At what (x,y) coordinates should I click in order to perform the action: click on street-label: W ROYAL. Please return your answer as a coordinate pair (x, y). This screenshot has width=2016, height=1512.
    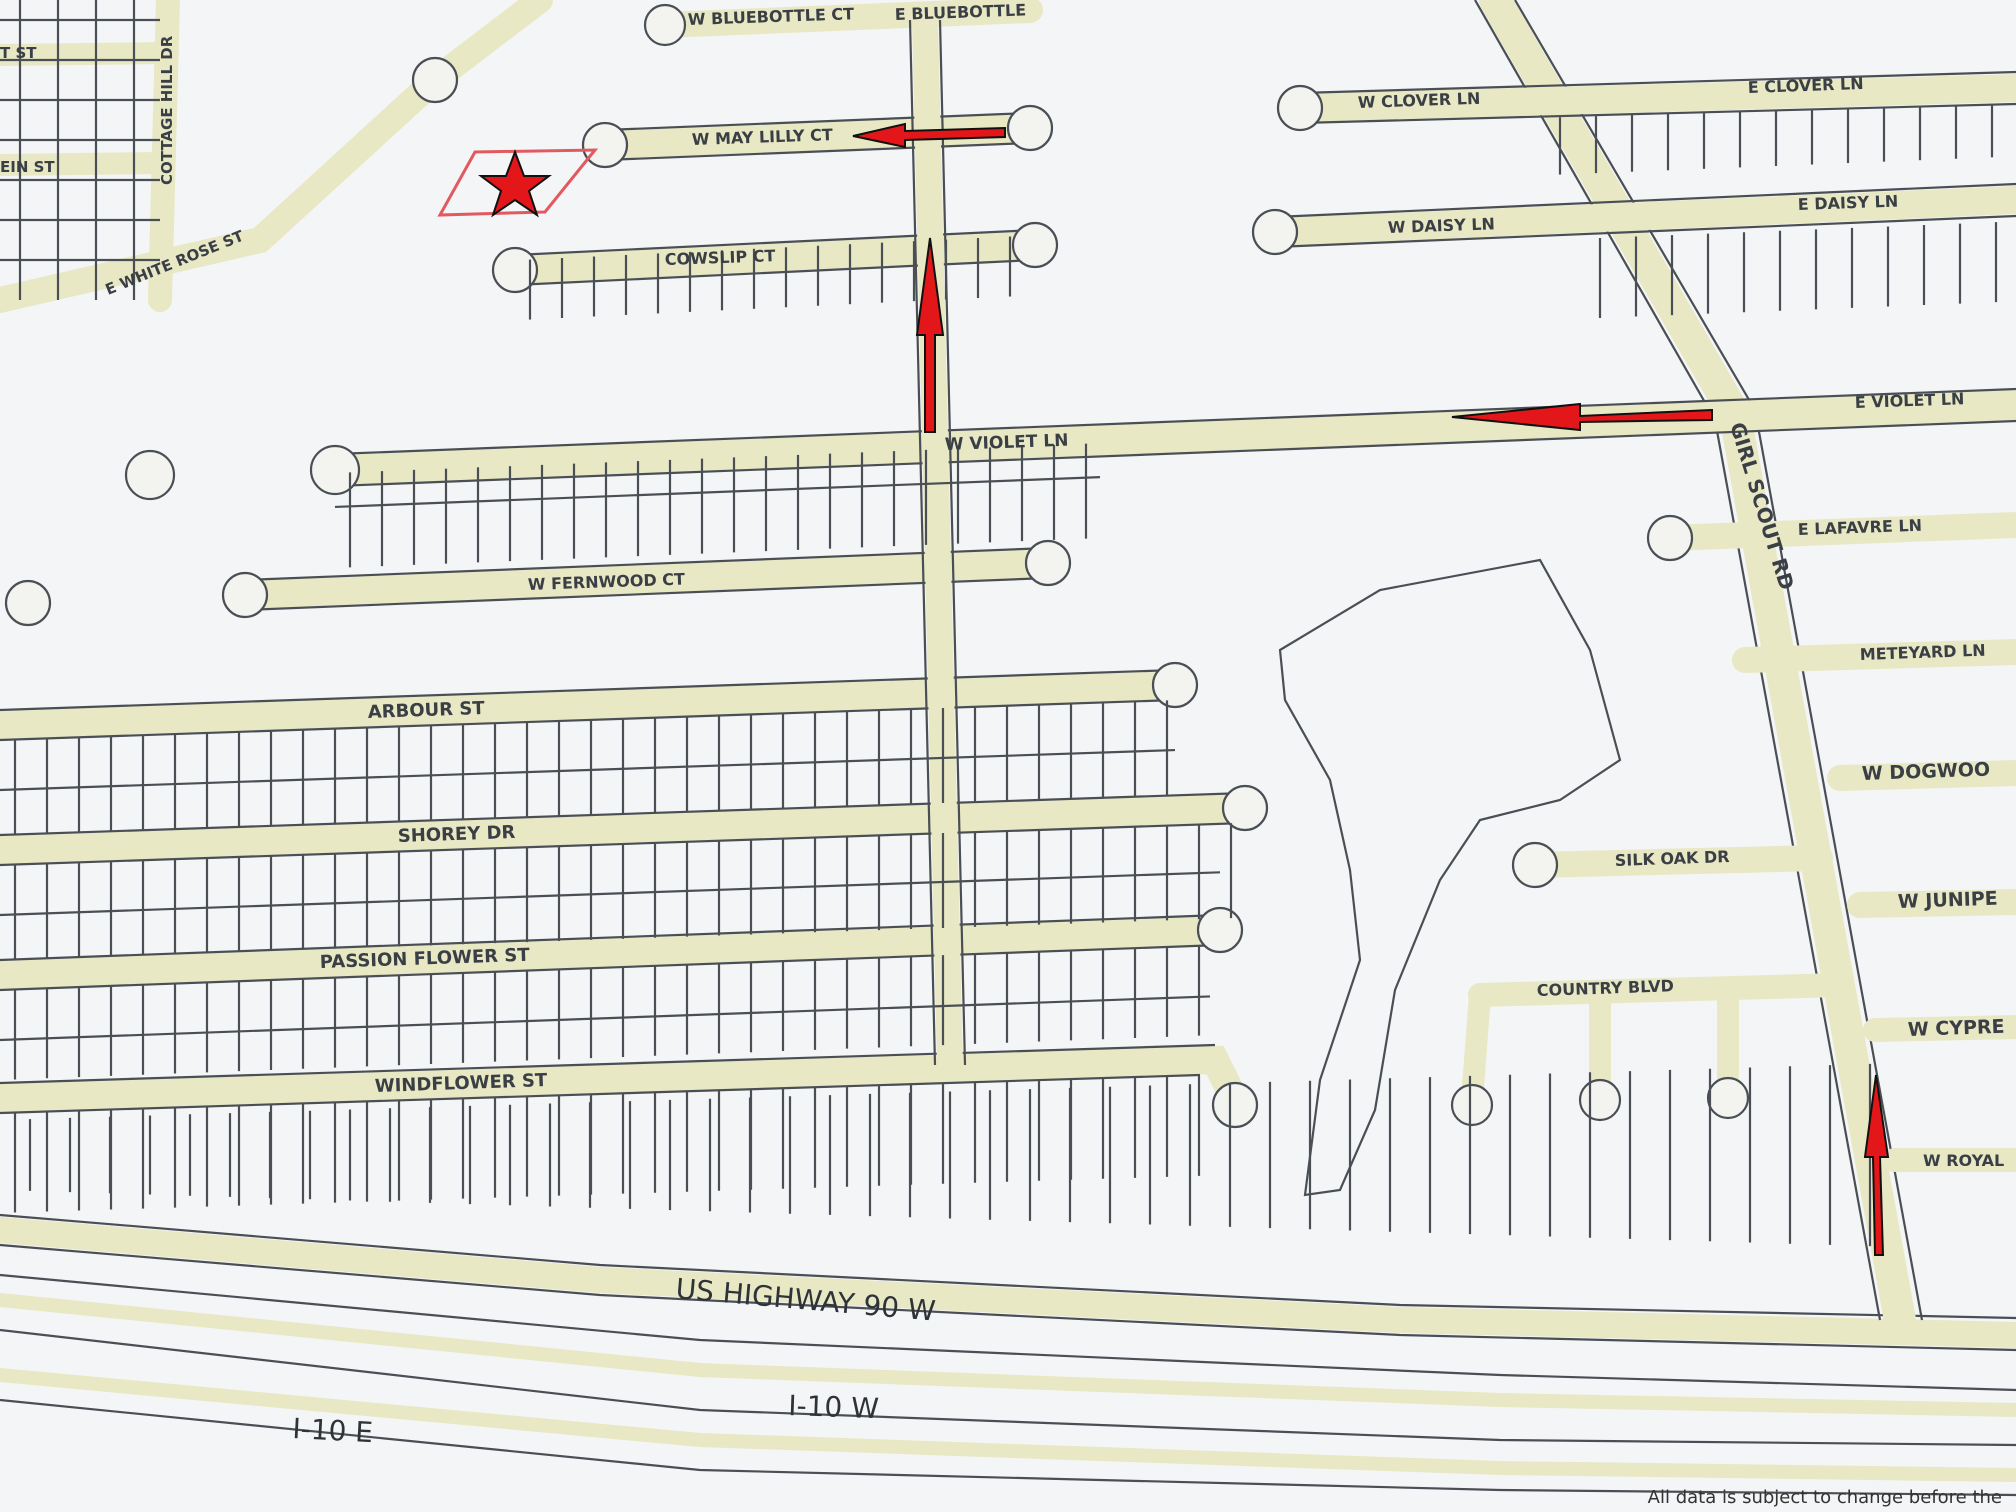
    Looking at the image, I should click on (1963, 1160).